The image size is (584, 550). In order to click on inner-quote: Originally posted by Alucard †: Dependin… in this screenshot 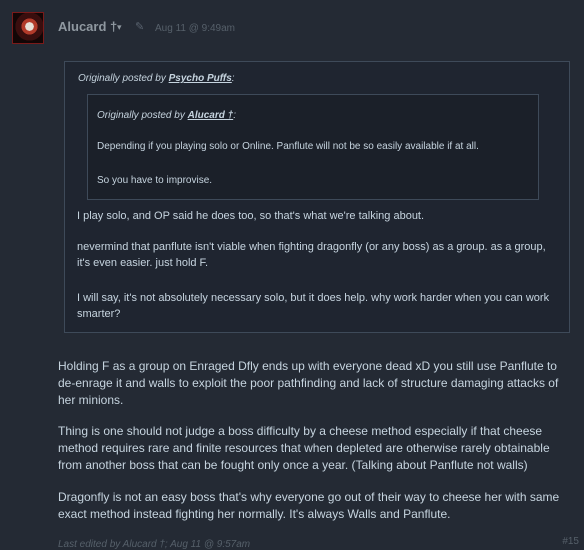, I will do `click(313, 147)`.